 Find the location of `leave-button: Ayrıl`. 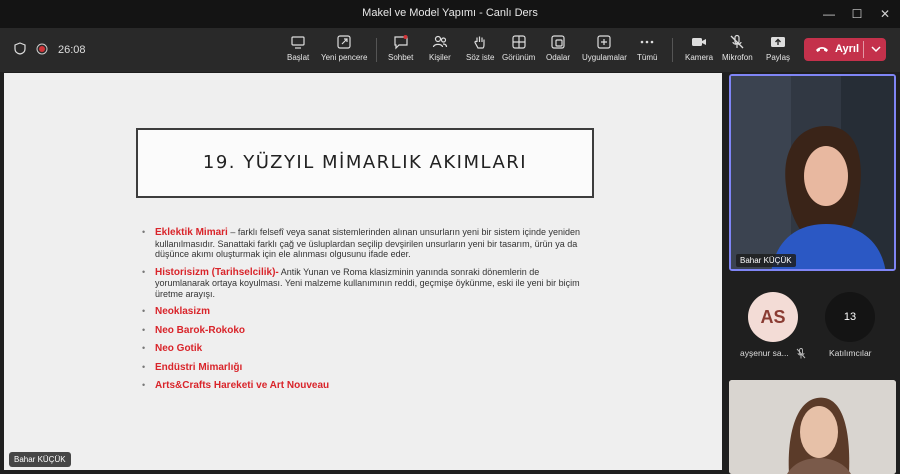

leave-button: Ayrıl is located at coordinates (845, 49).